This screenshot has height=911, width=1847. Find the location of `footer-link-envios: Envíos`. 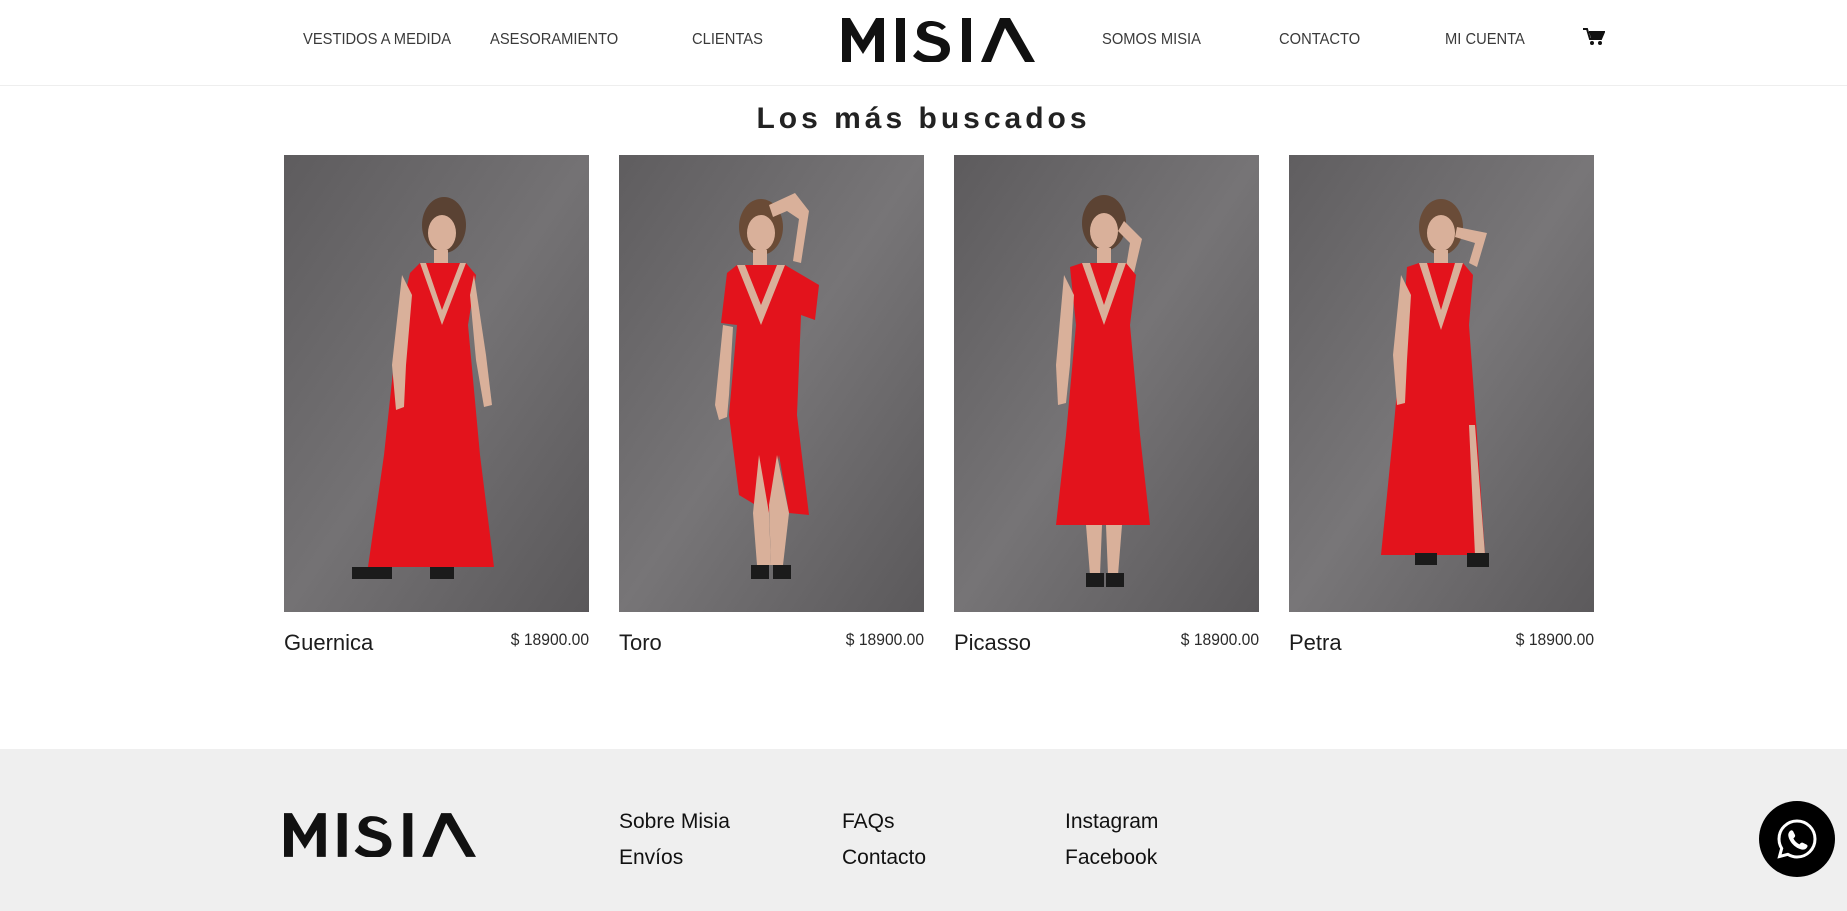

footer-link-envios: Envíos is located at coordinates (651, 858).